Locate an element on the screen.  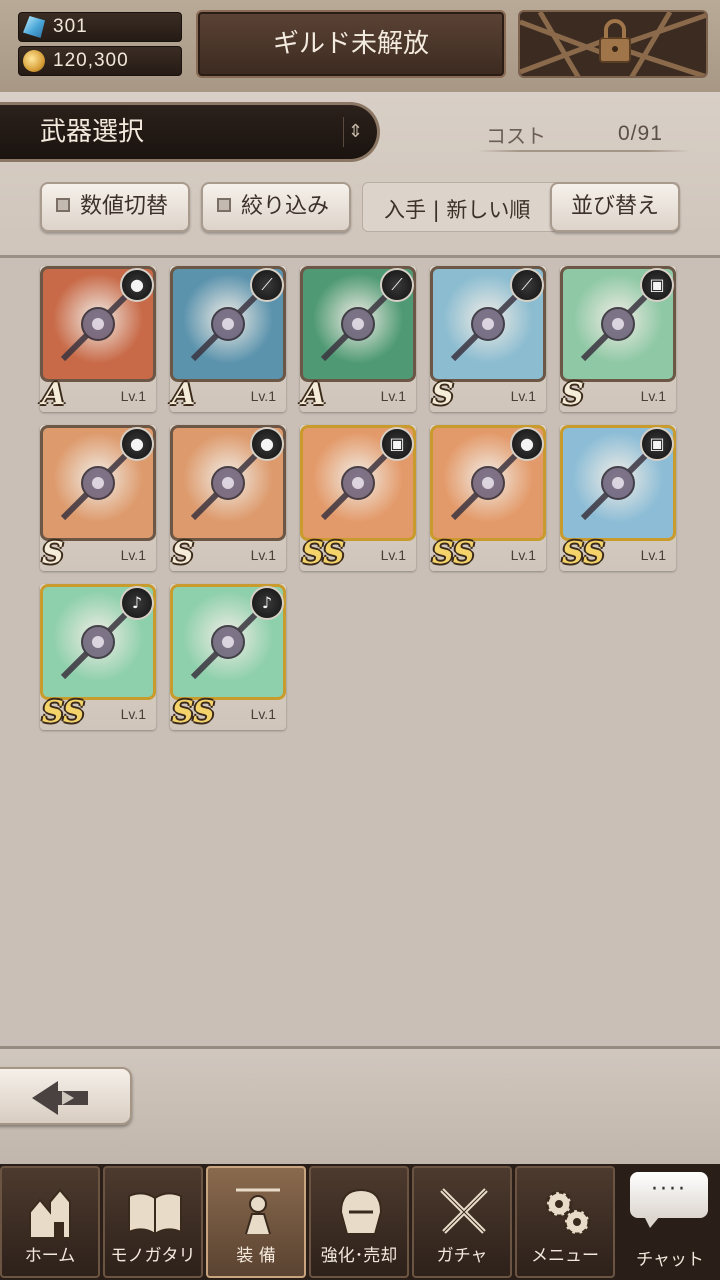
bottom-nav: ホーム モノガタリ 装 備 強化･売却 ガチャ メニュー is located at coordinates (360, 1222).